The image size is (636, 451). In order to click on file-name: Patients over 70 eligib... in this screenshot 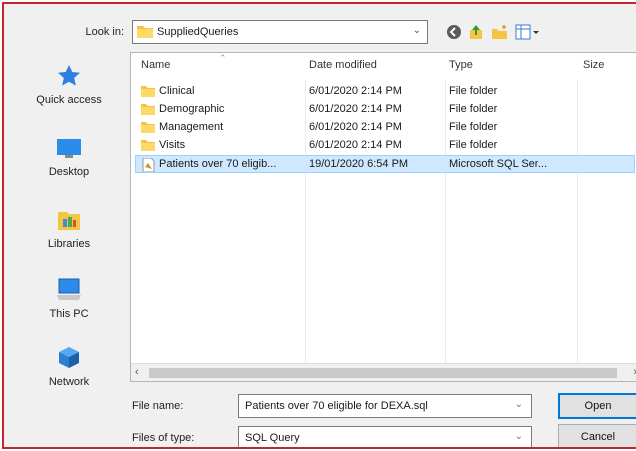, I will do `click(218, 164)`.